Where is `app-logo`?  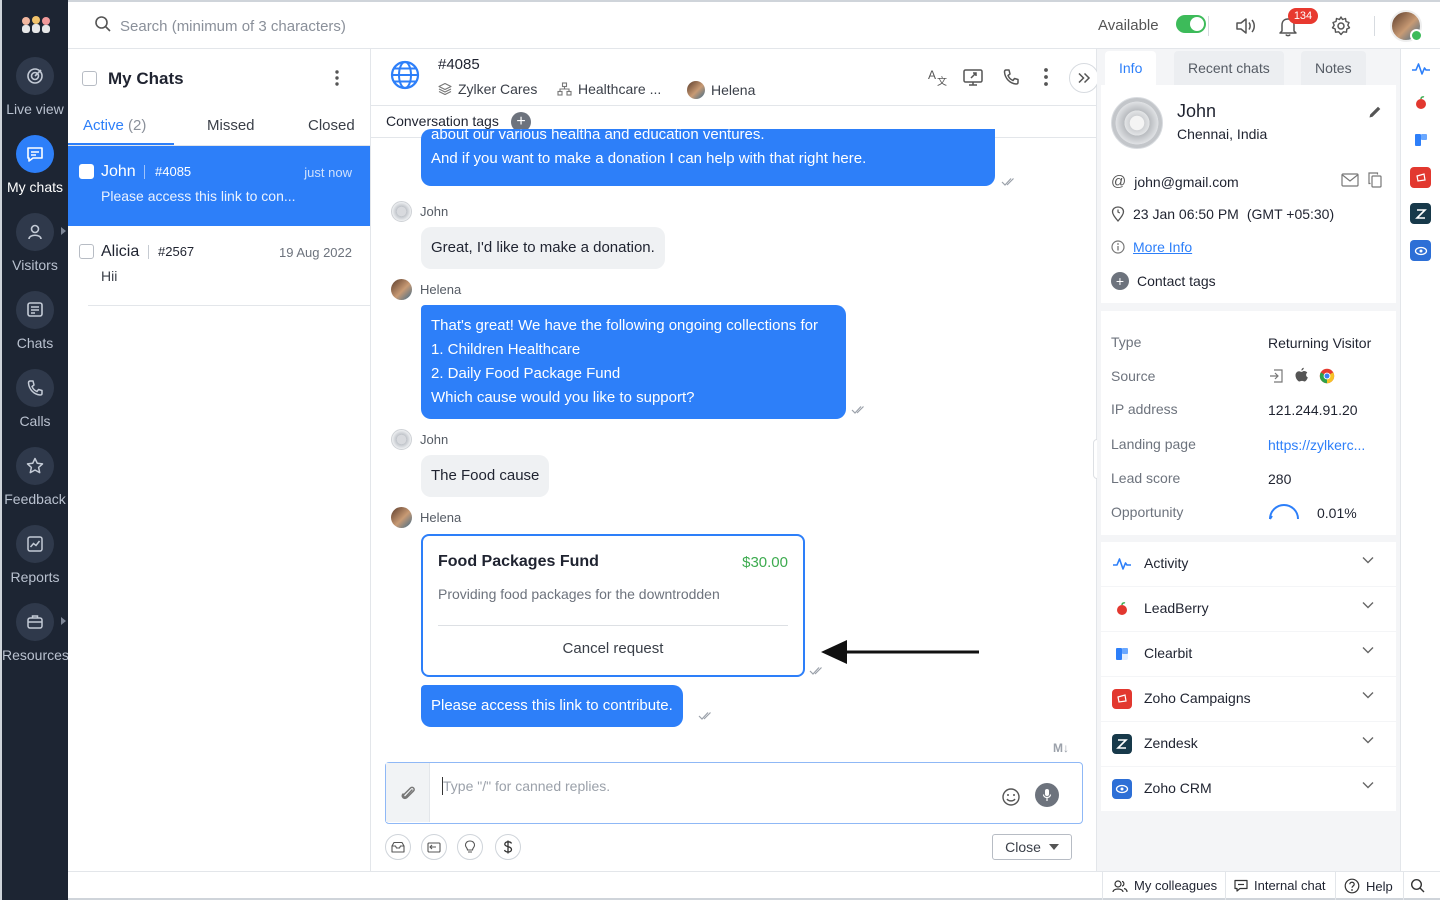
app-logo is located at coordinates (36, 24).